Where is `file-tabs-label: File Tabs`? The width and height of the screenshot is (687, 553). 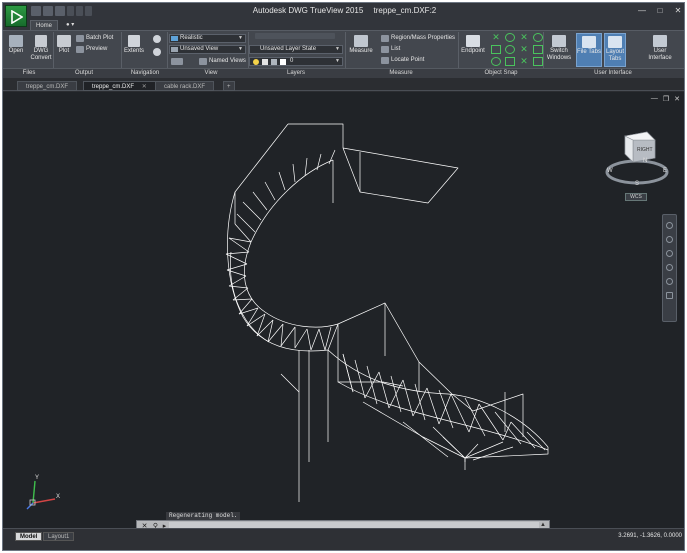 file-tabs-label: File Tabs is located at coordinates (589, 52).